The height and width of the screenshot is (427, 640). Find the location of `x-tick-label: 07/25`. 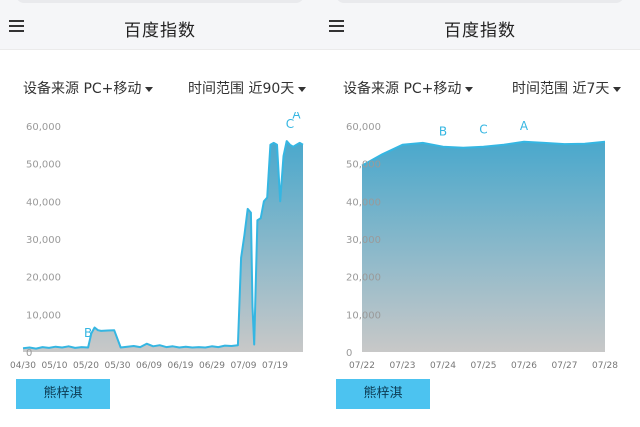

x-tick-label: 07/25 is located at coordinates (484, 366).